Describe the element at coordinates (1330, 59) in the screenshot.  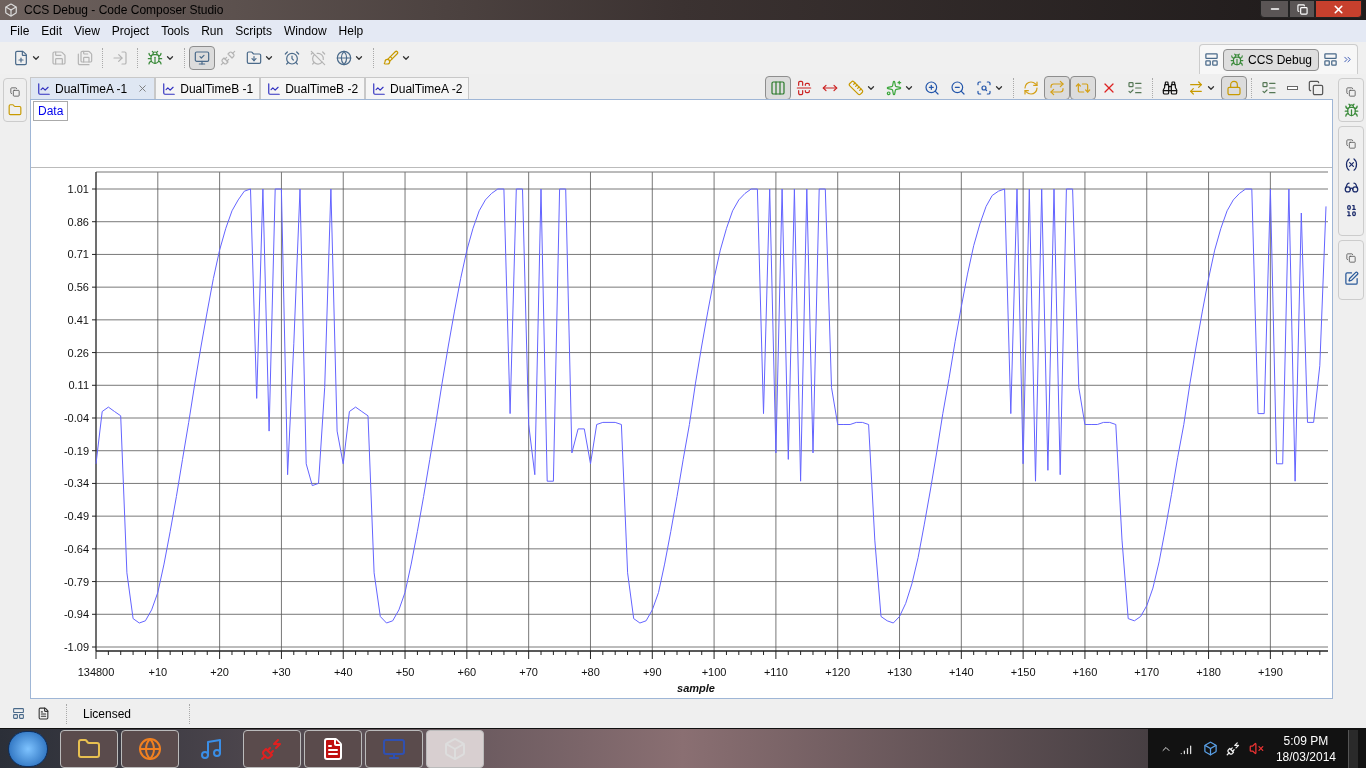
I see `perspective-icon` at that location.